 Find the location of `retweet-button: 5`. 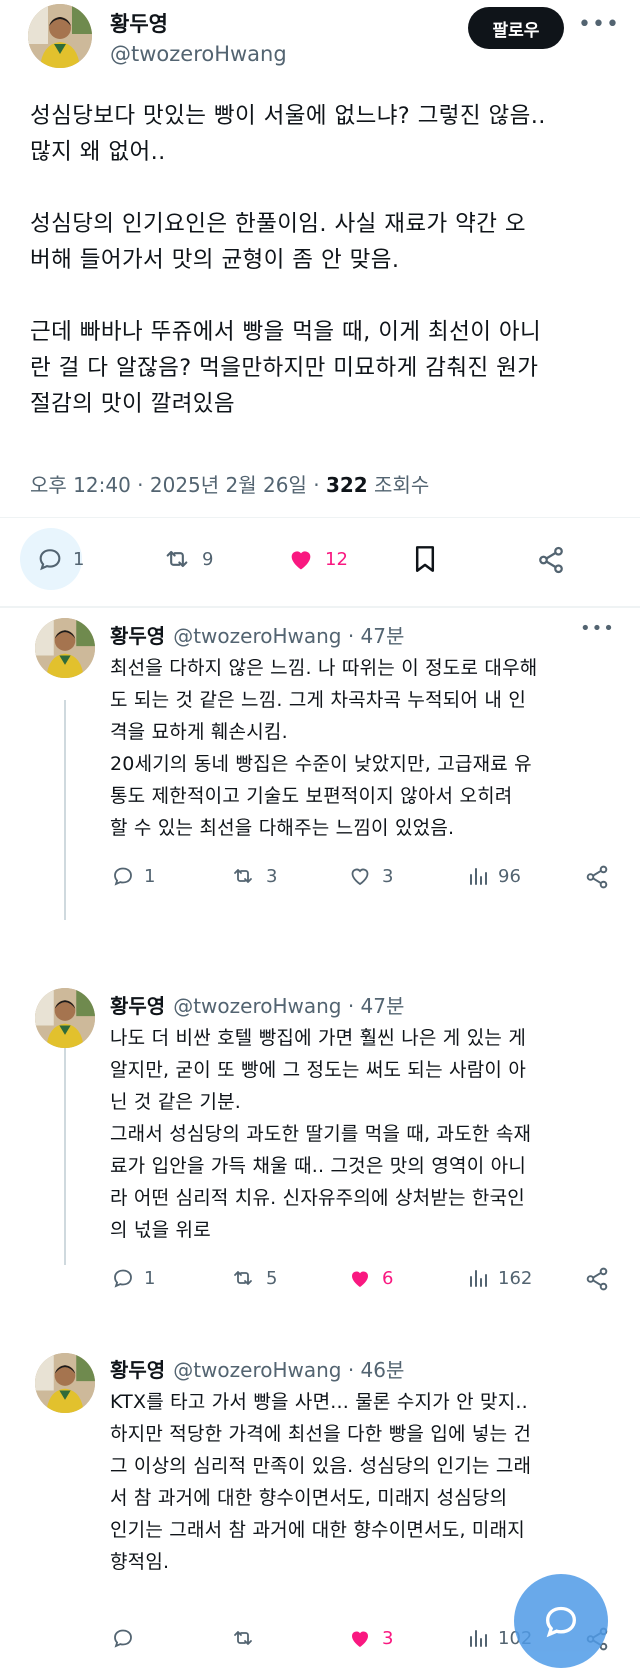

retweet-button: 5 is located at coordinates (252, 1278).